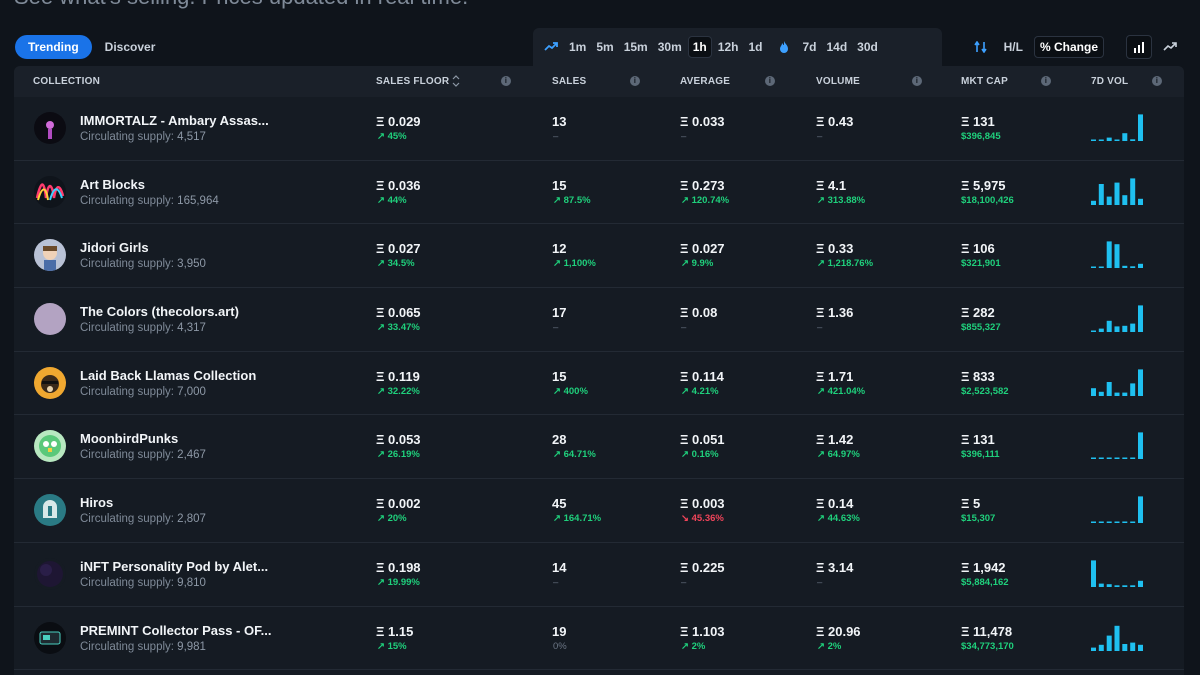 The image size is (1200, 675). Describe the element at coordinates (809, 47) in the screenshot. I see `timeframe-7d: 7d` at that location.